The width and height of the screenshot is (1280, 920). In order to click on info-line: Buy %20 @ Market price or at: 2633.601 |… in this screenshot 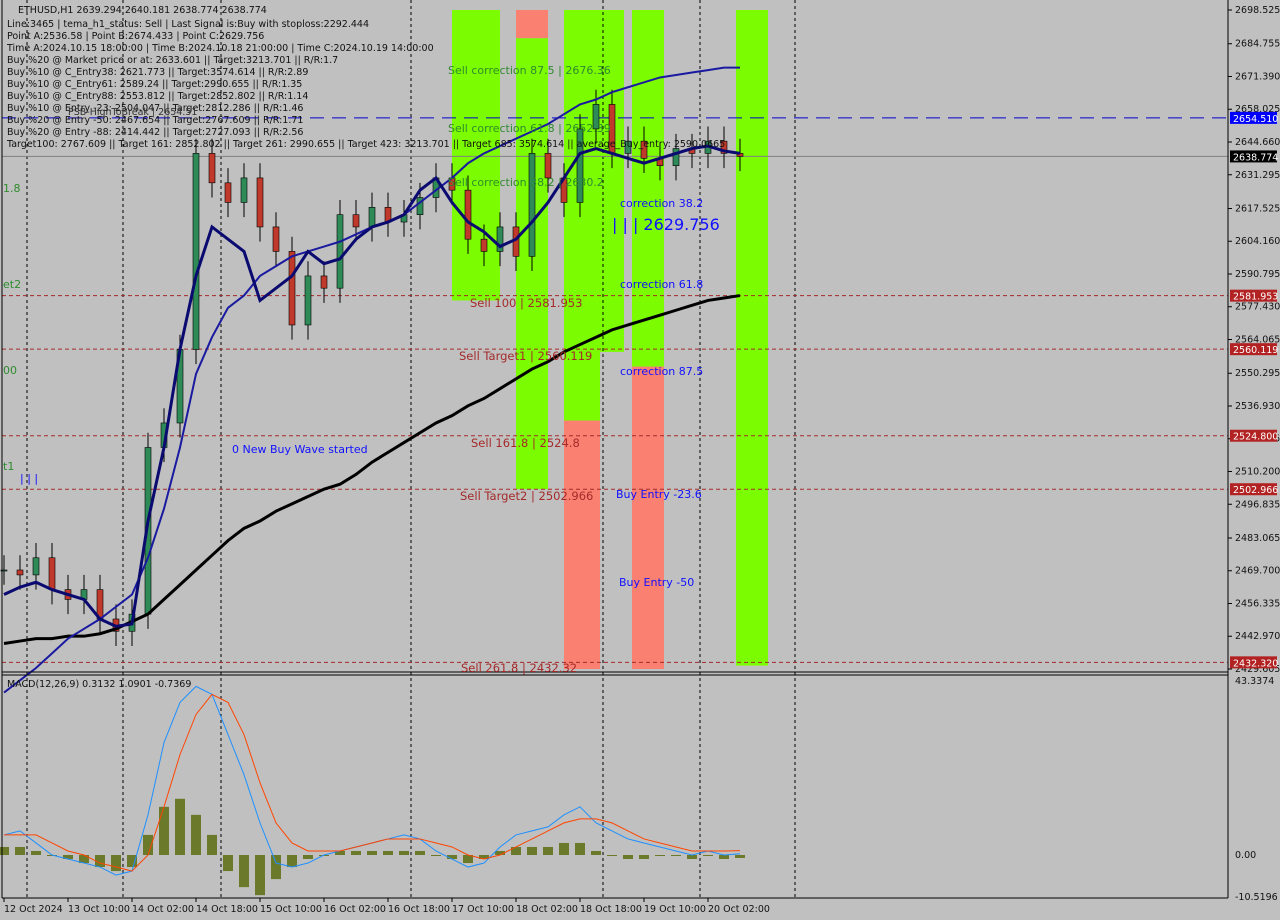, I will do `click(172, 60)`.